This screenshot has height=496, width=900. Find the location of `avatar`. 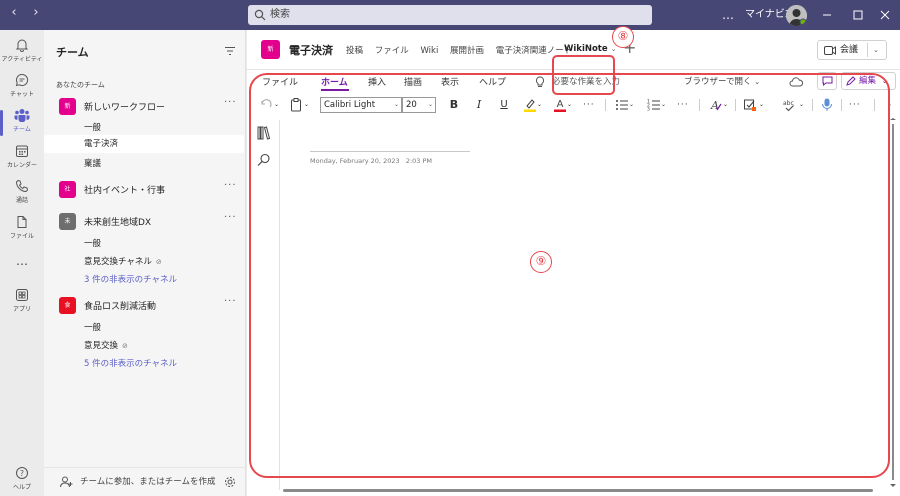

avatar is located at coordinates (796, 15).